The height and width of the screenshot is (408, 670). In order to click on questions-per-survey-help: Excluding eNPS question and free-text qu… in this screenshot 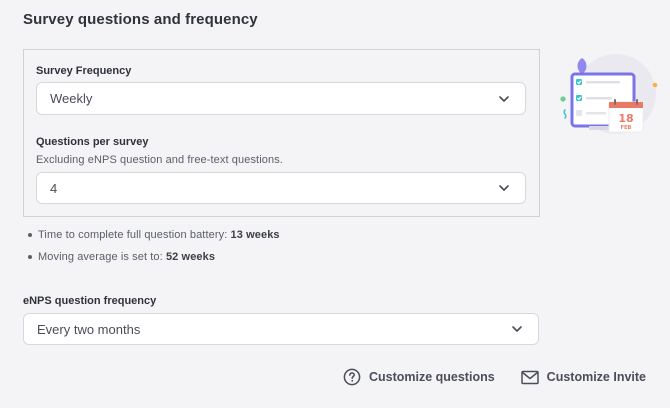, I will do `click(159, 160)`.